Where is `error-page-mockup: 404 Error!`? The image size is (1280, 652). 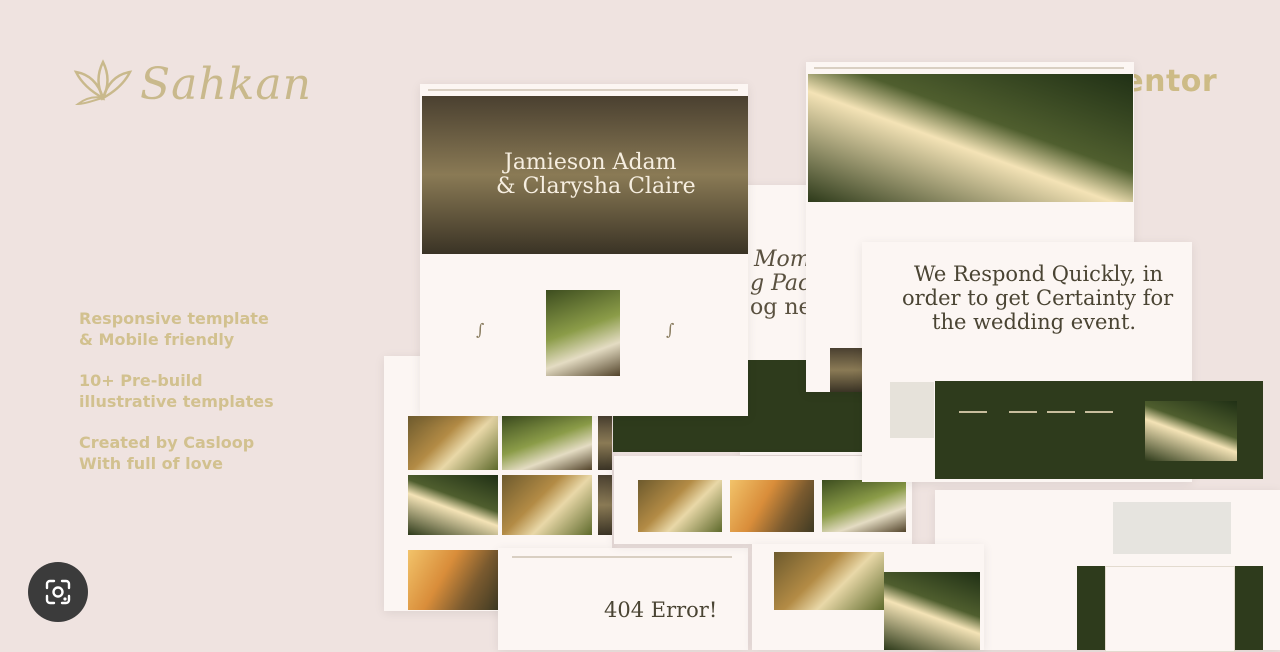 error-page-mockup: 404 Error! is located at coordinates (623, 599).